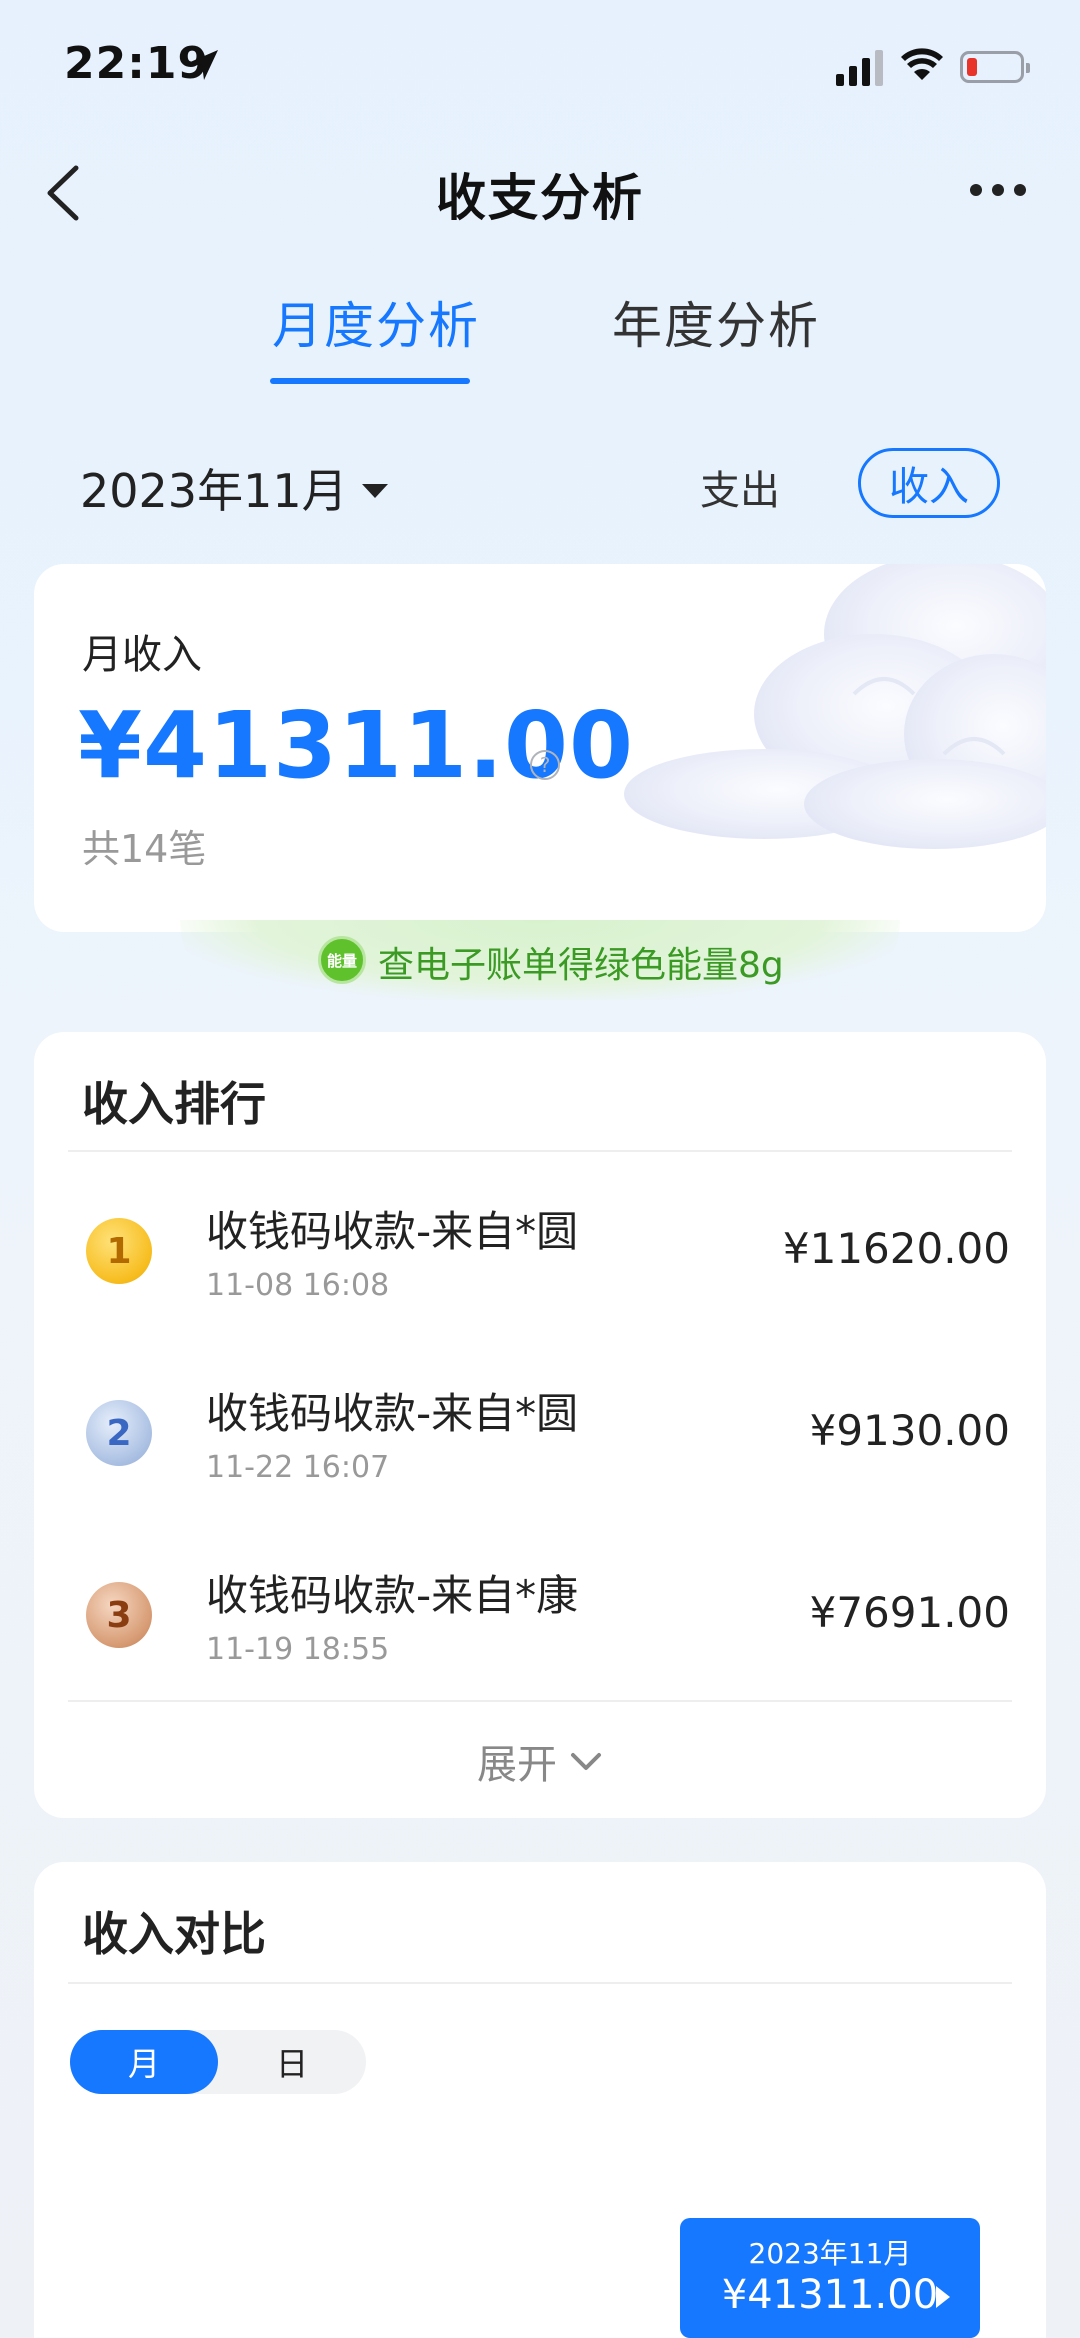 The width and height of the screenshot is (1080, 2338). What do you see at coordinates (144, 2062) in the screenshot?
I see `segment-month: 月` at bounding box center [144, 2062].